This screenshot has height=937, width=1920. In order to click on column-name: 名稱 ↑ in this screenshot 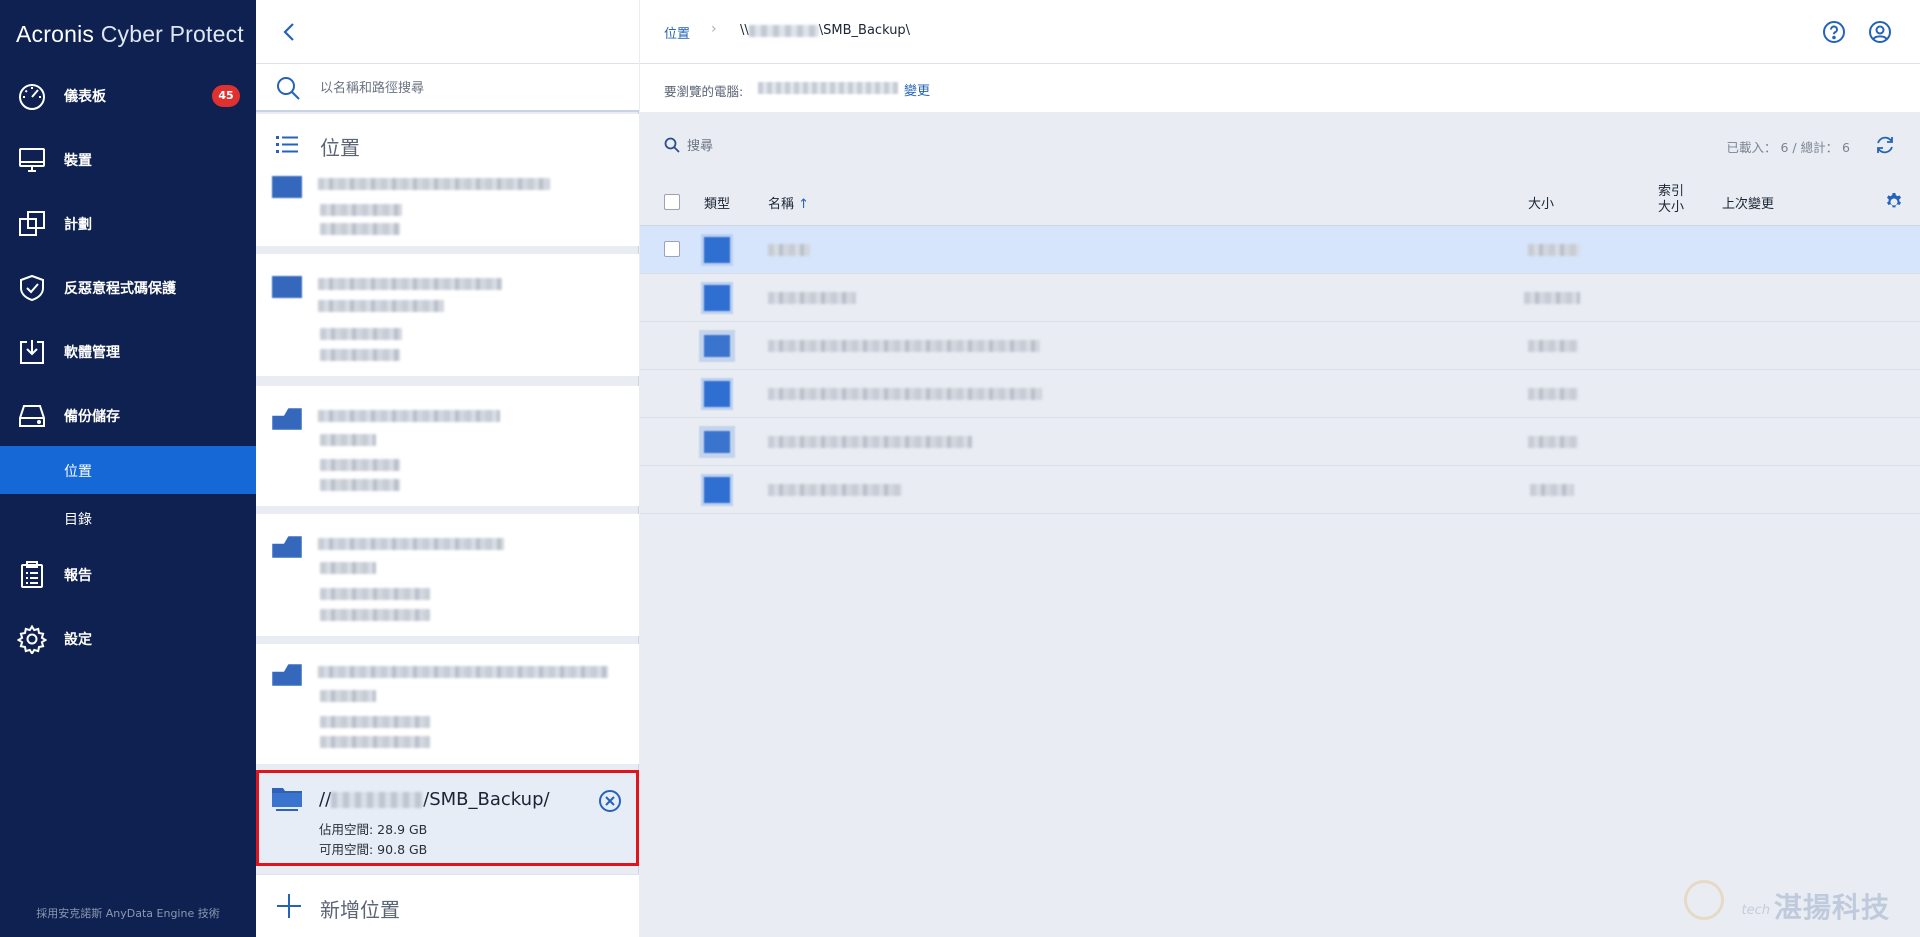, I will do `click(788, 202)`.